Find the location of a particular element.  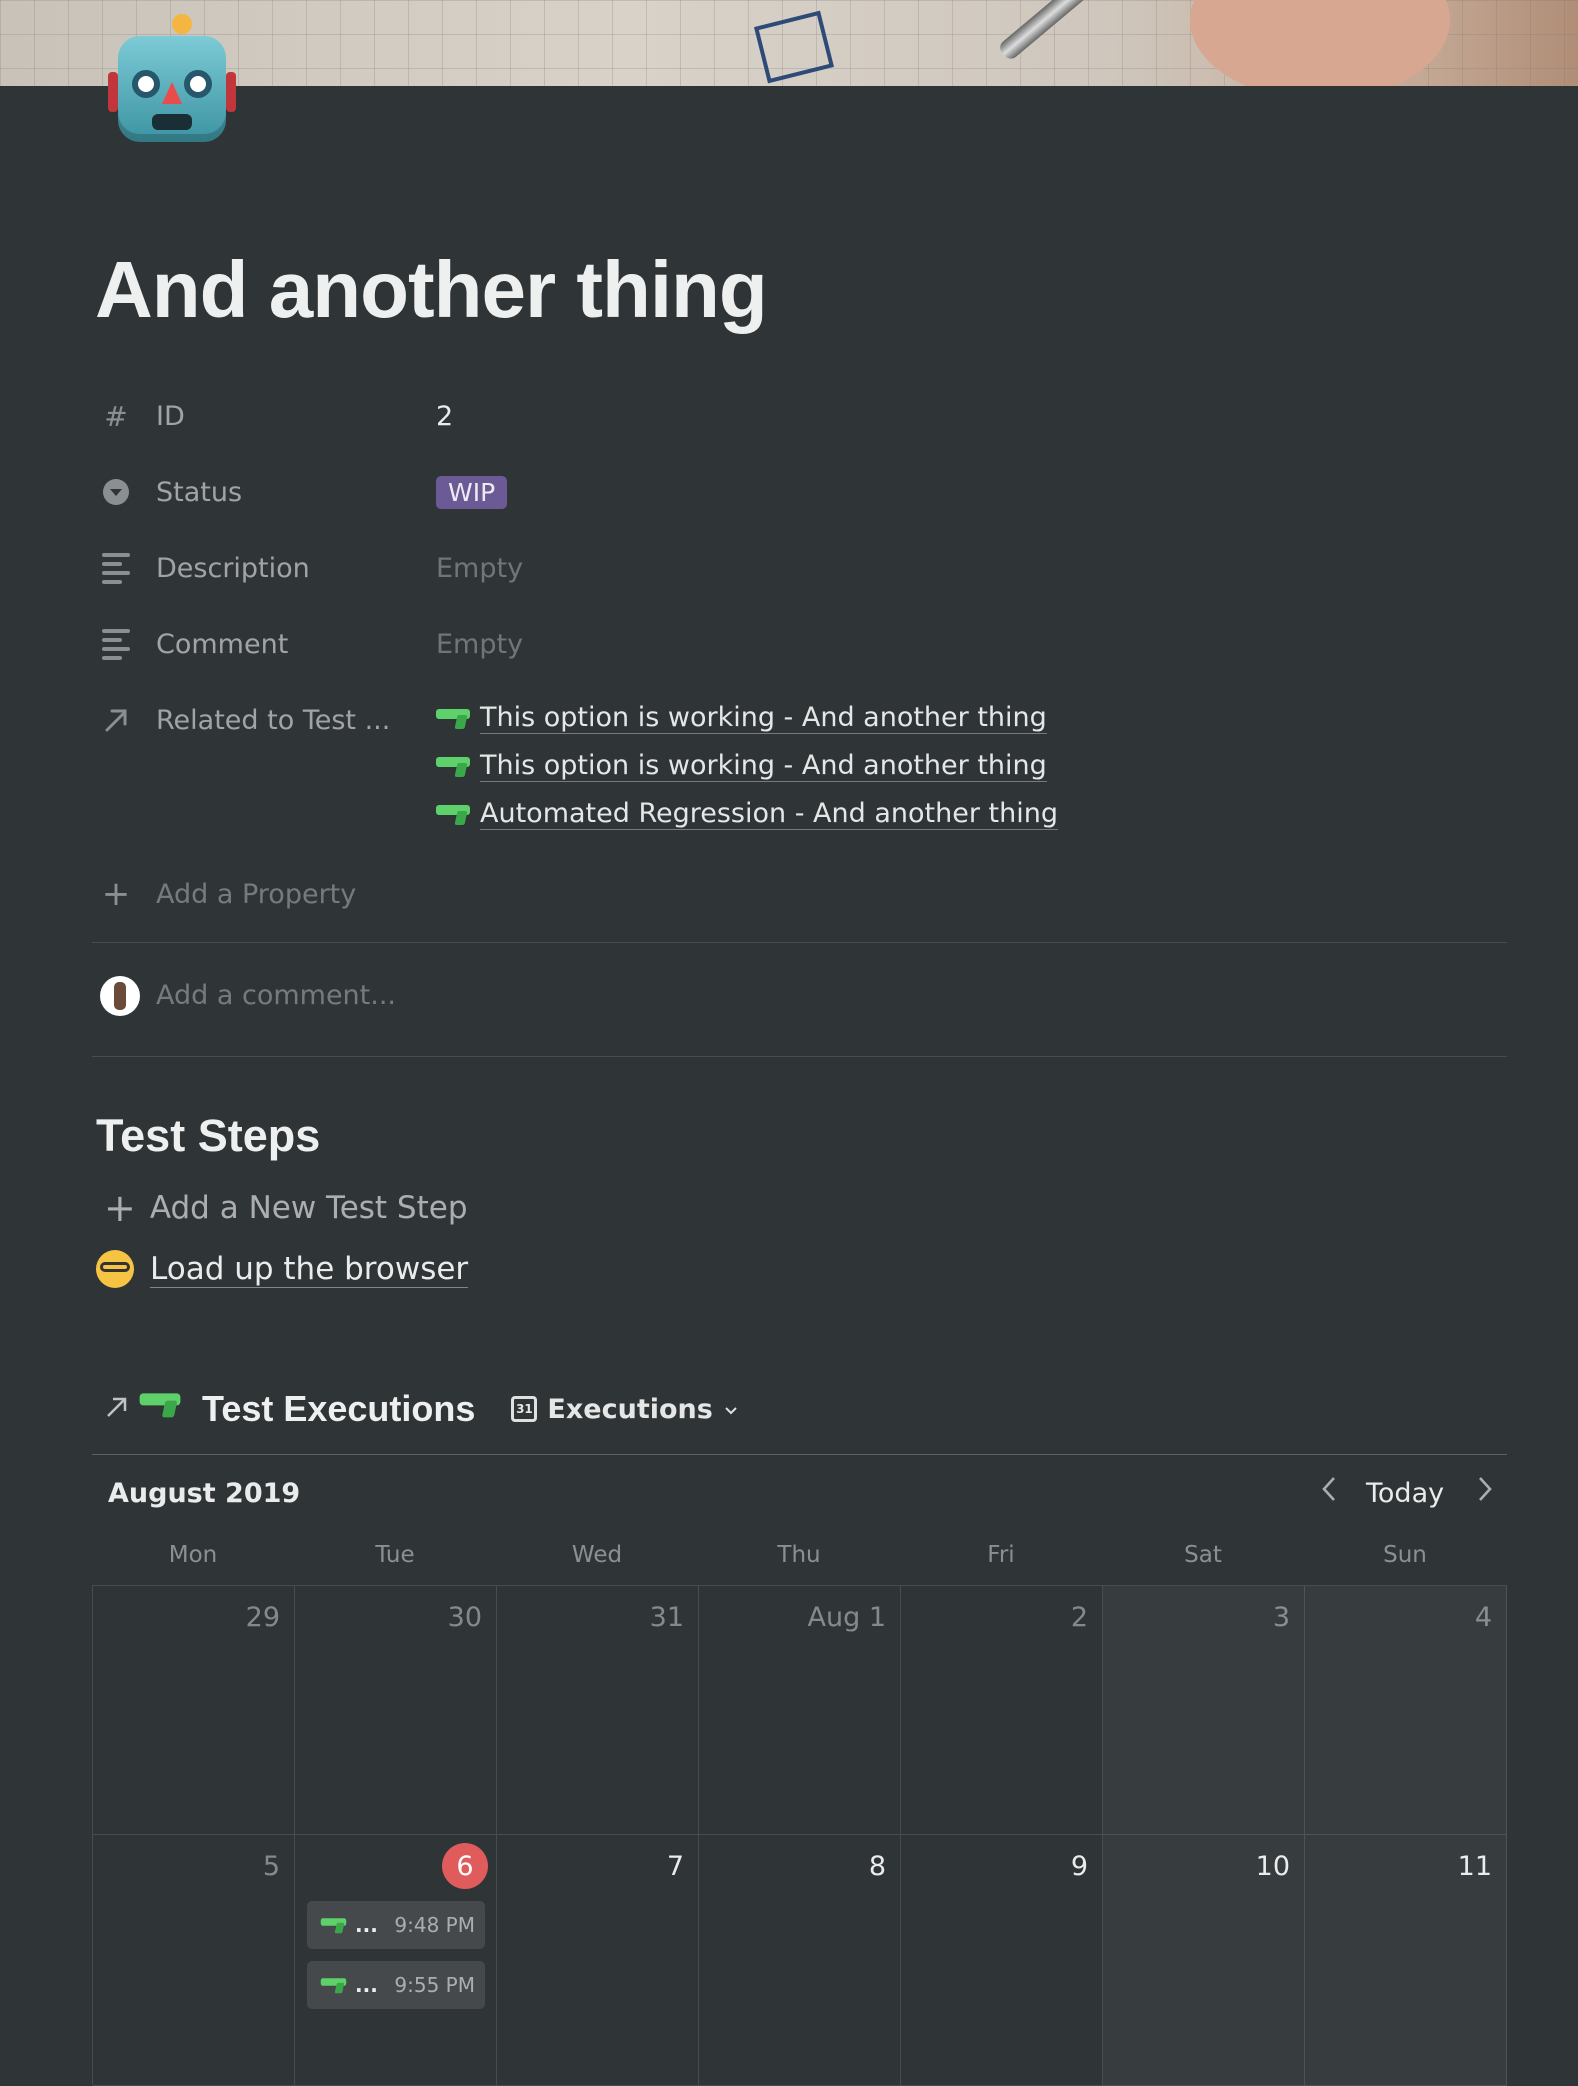

today-button: Today is located at coordinates (1405, 1493).